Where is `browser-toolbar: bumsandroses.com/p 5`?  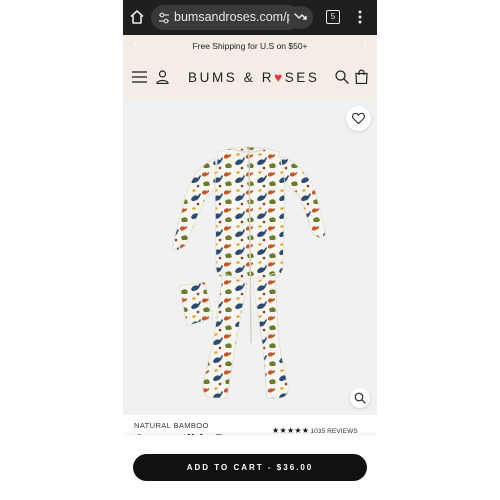 browser-toolbar: bumsandroses.com/p 5 is located at coordinates (250, 17).